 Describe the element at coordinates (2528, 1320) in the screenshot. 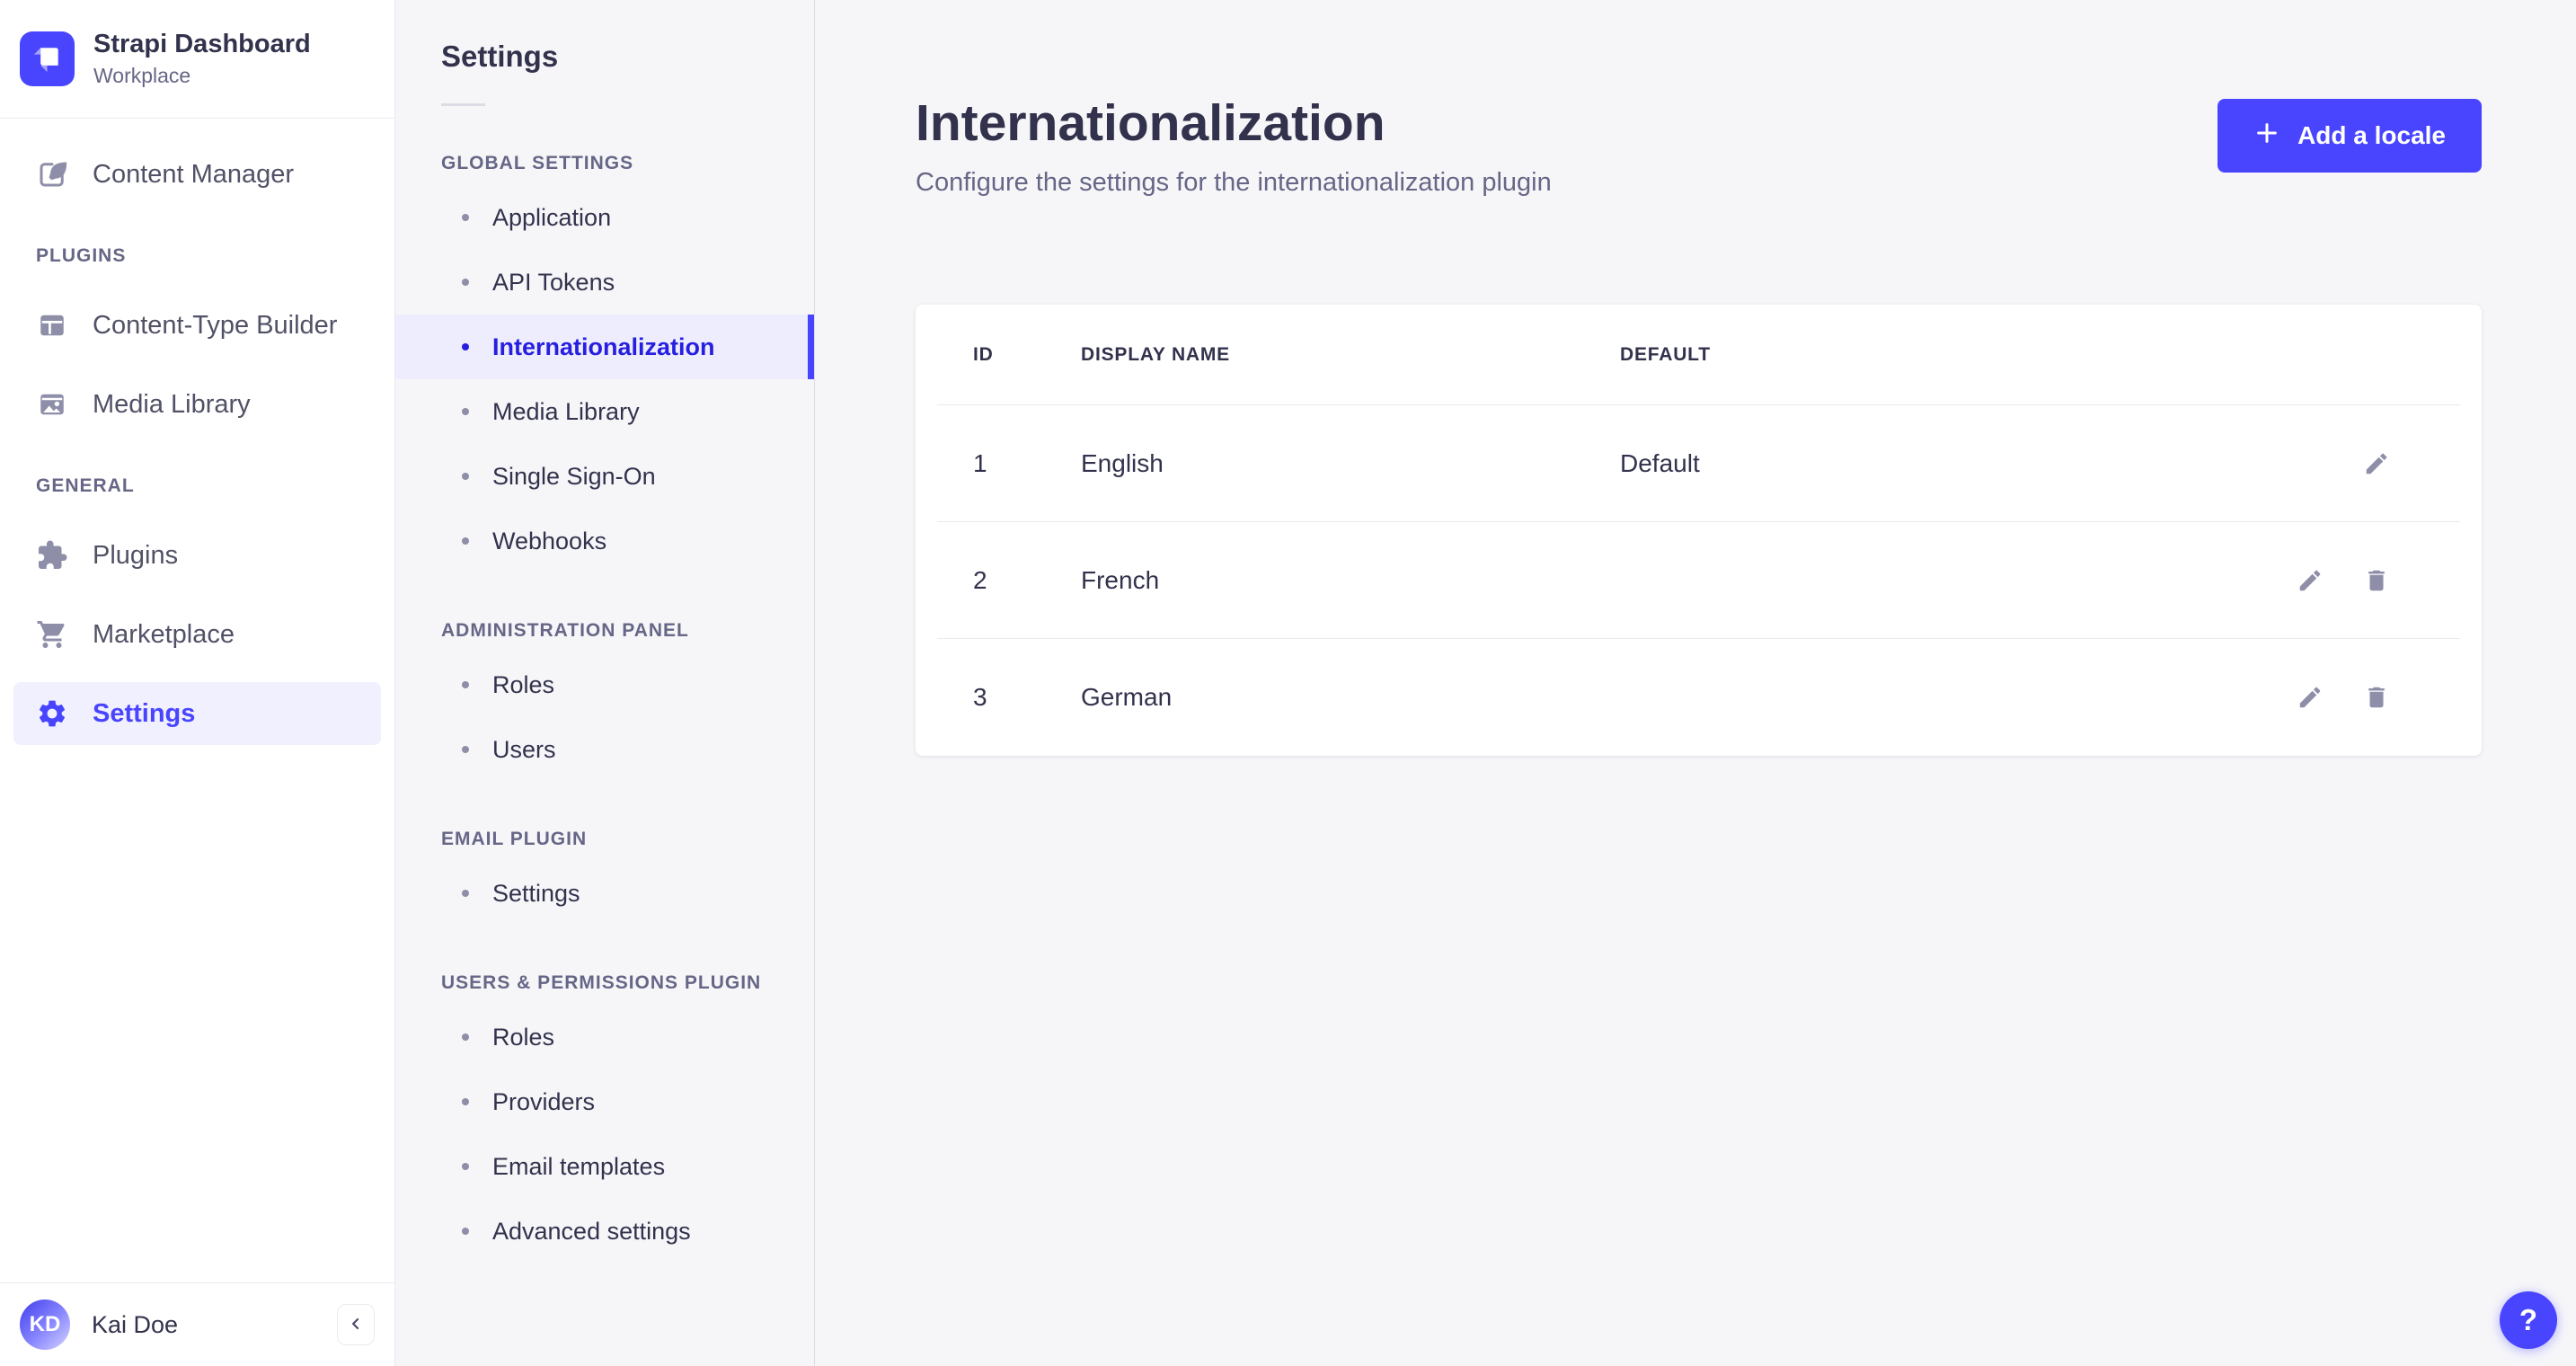

I see `help-button: ?` at that location.